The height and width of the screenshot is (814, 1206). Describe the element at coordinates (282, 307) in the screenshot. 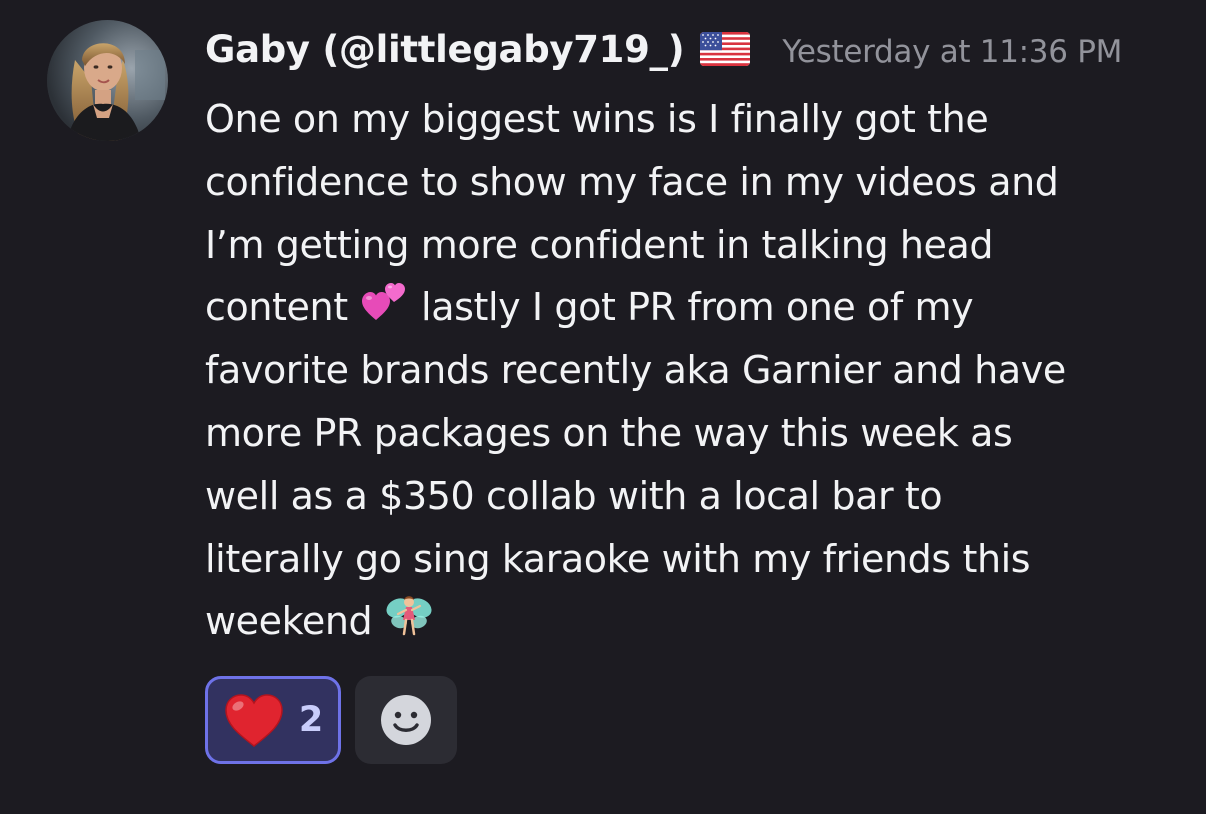

I see `message-text: content` at that location.